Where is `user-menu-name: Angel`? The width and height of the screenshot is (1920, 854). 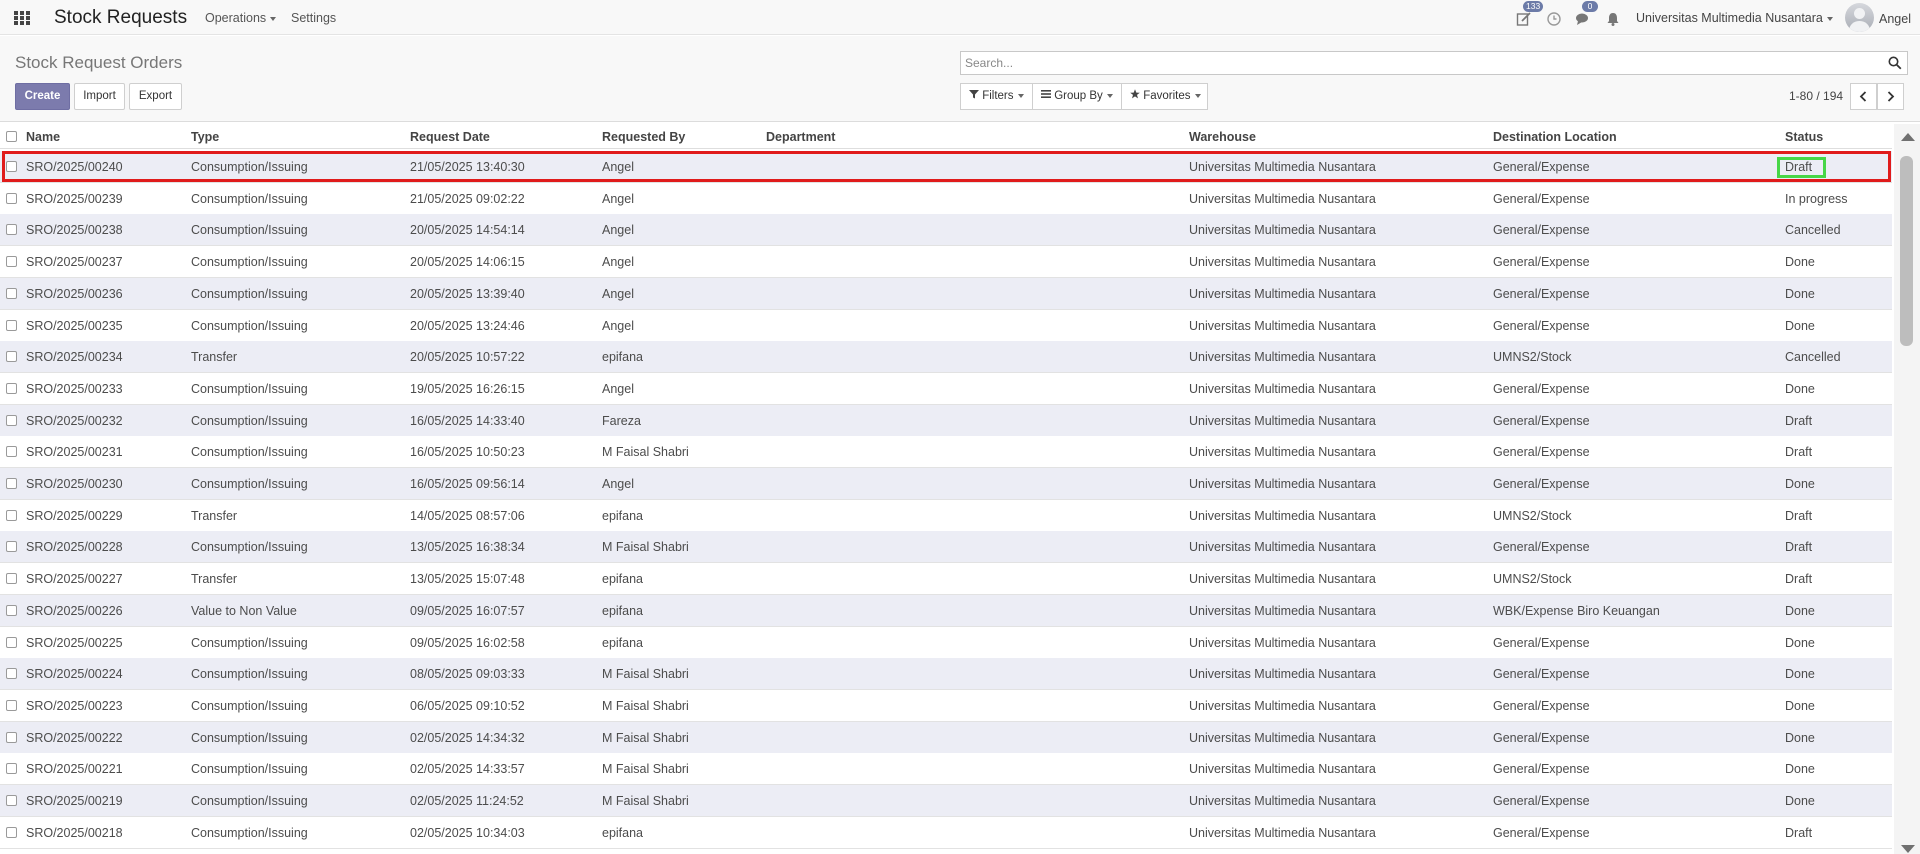 user-menu-name: Angel is located at coordinates (1895, 19).